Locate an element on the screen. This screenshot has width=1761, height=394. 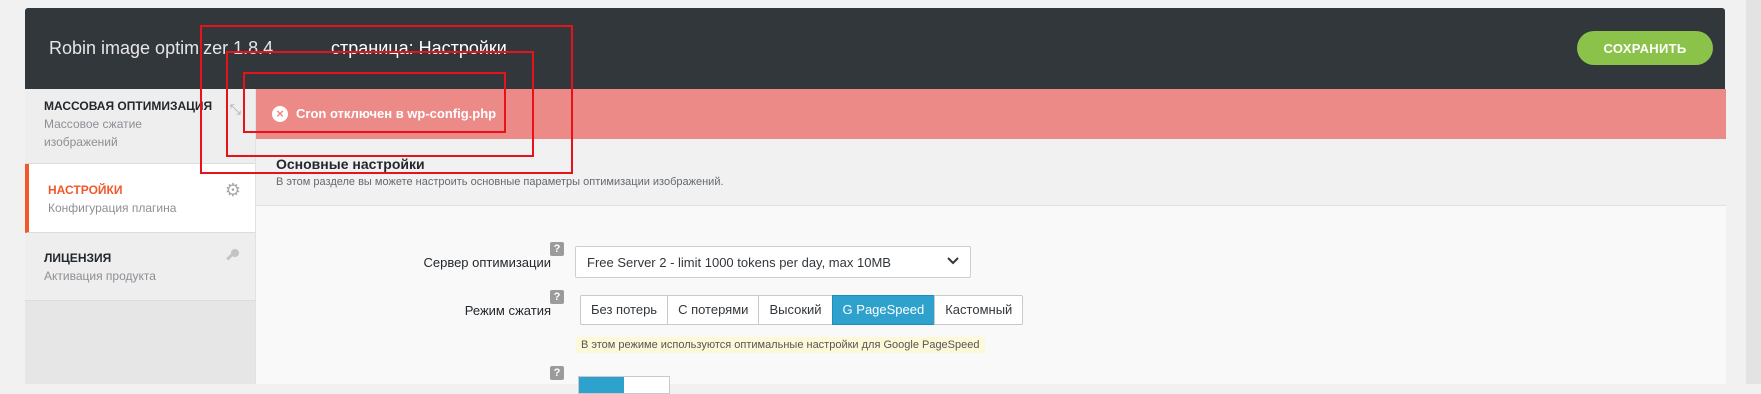
sidebar-item-sub: Конфигурация плагина is located at coordinates (112, 208).